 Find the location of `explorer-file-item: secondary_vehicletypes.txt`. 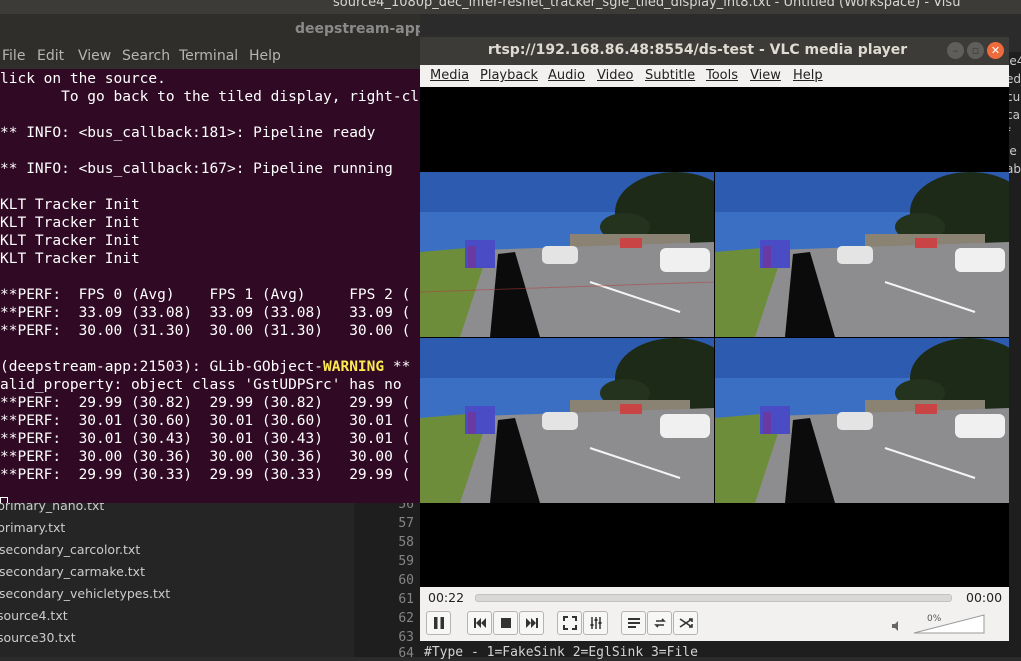

explorer-file-item: secondary_vehicletypes.txt is located at coordinates (85, 594).